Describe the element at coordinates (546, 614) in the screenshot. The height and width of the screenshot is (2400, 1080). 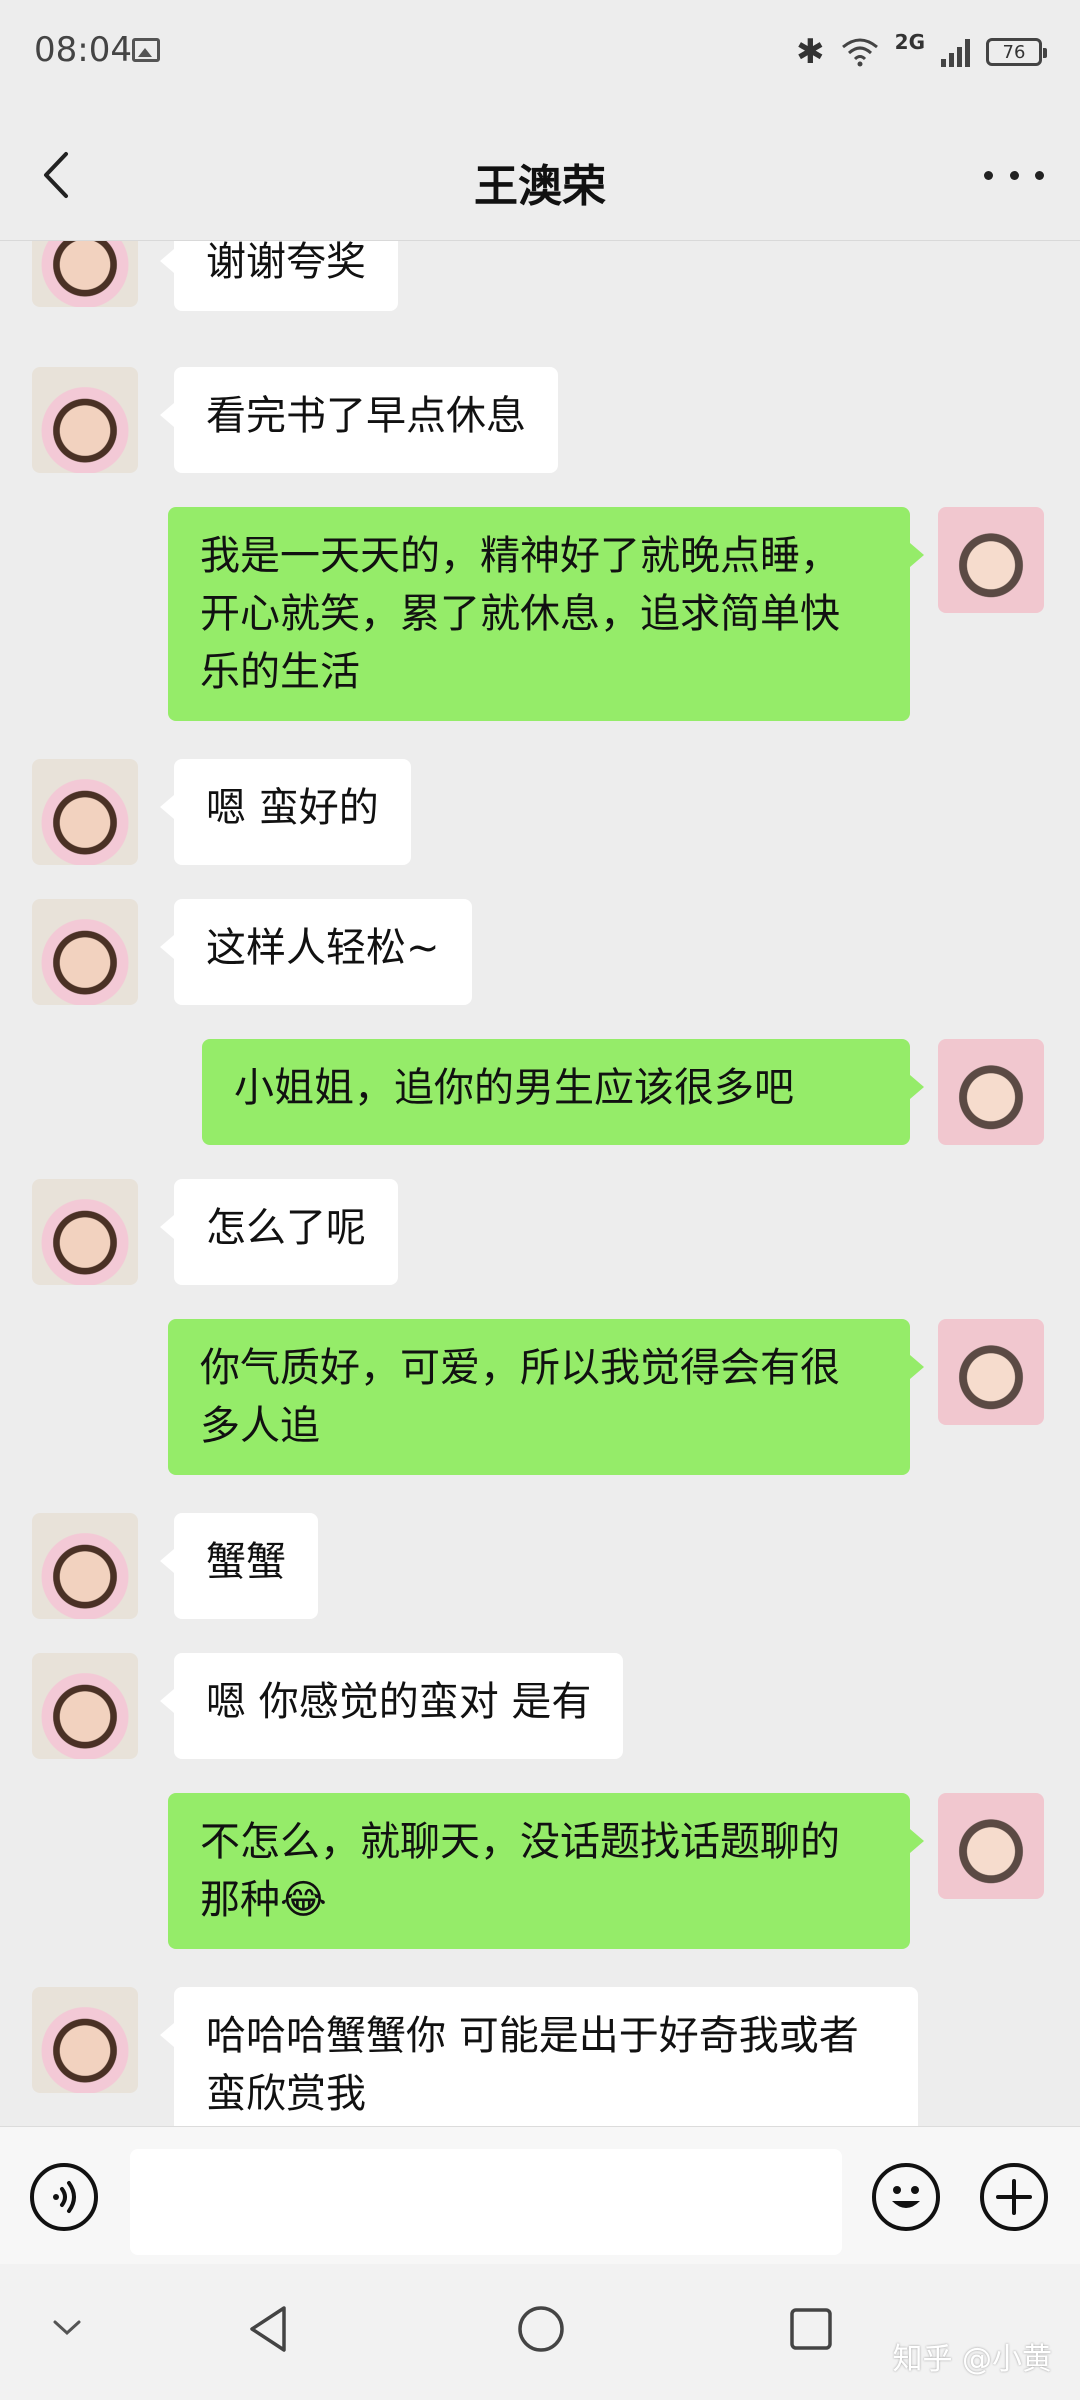
I see `message-bubble: 我是一天天的，精神好了就晚点睡，开心就笑，累了就休息，追求简单快乐的生活` at that location.